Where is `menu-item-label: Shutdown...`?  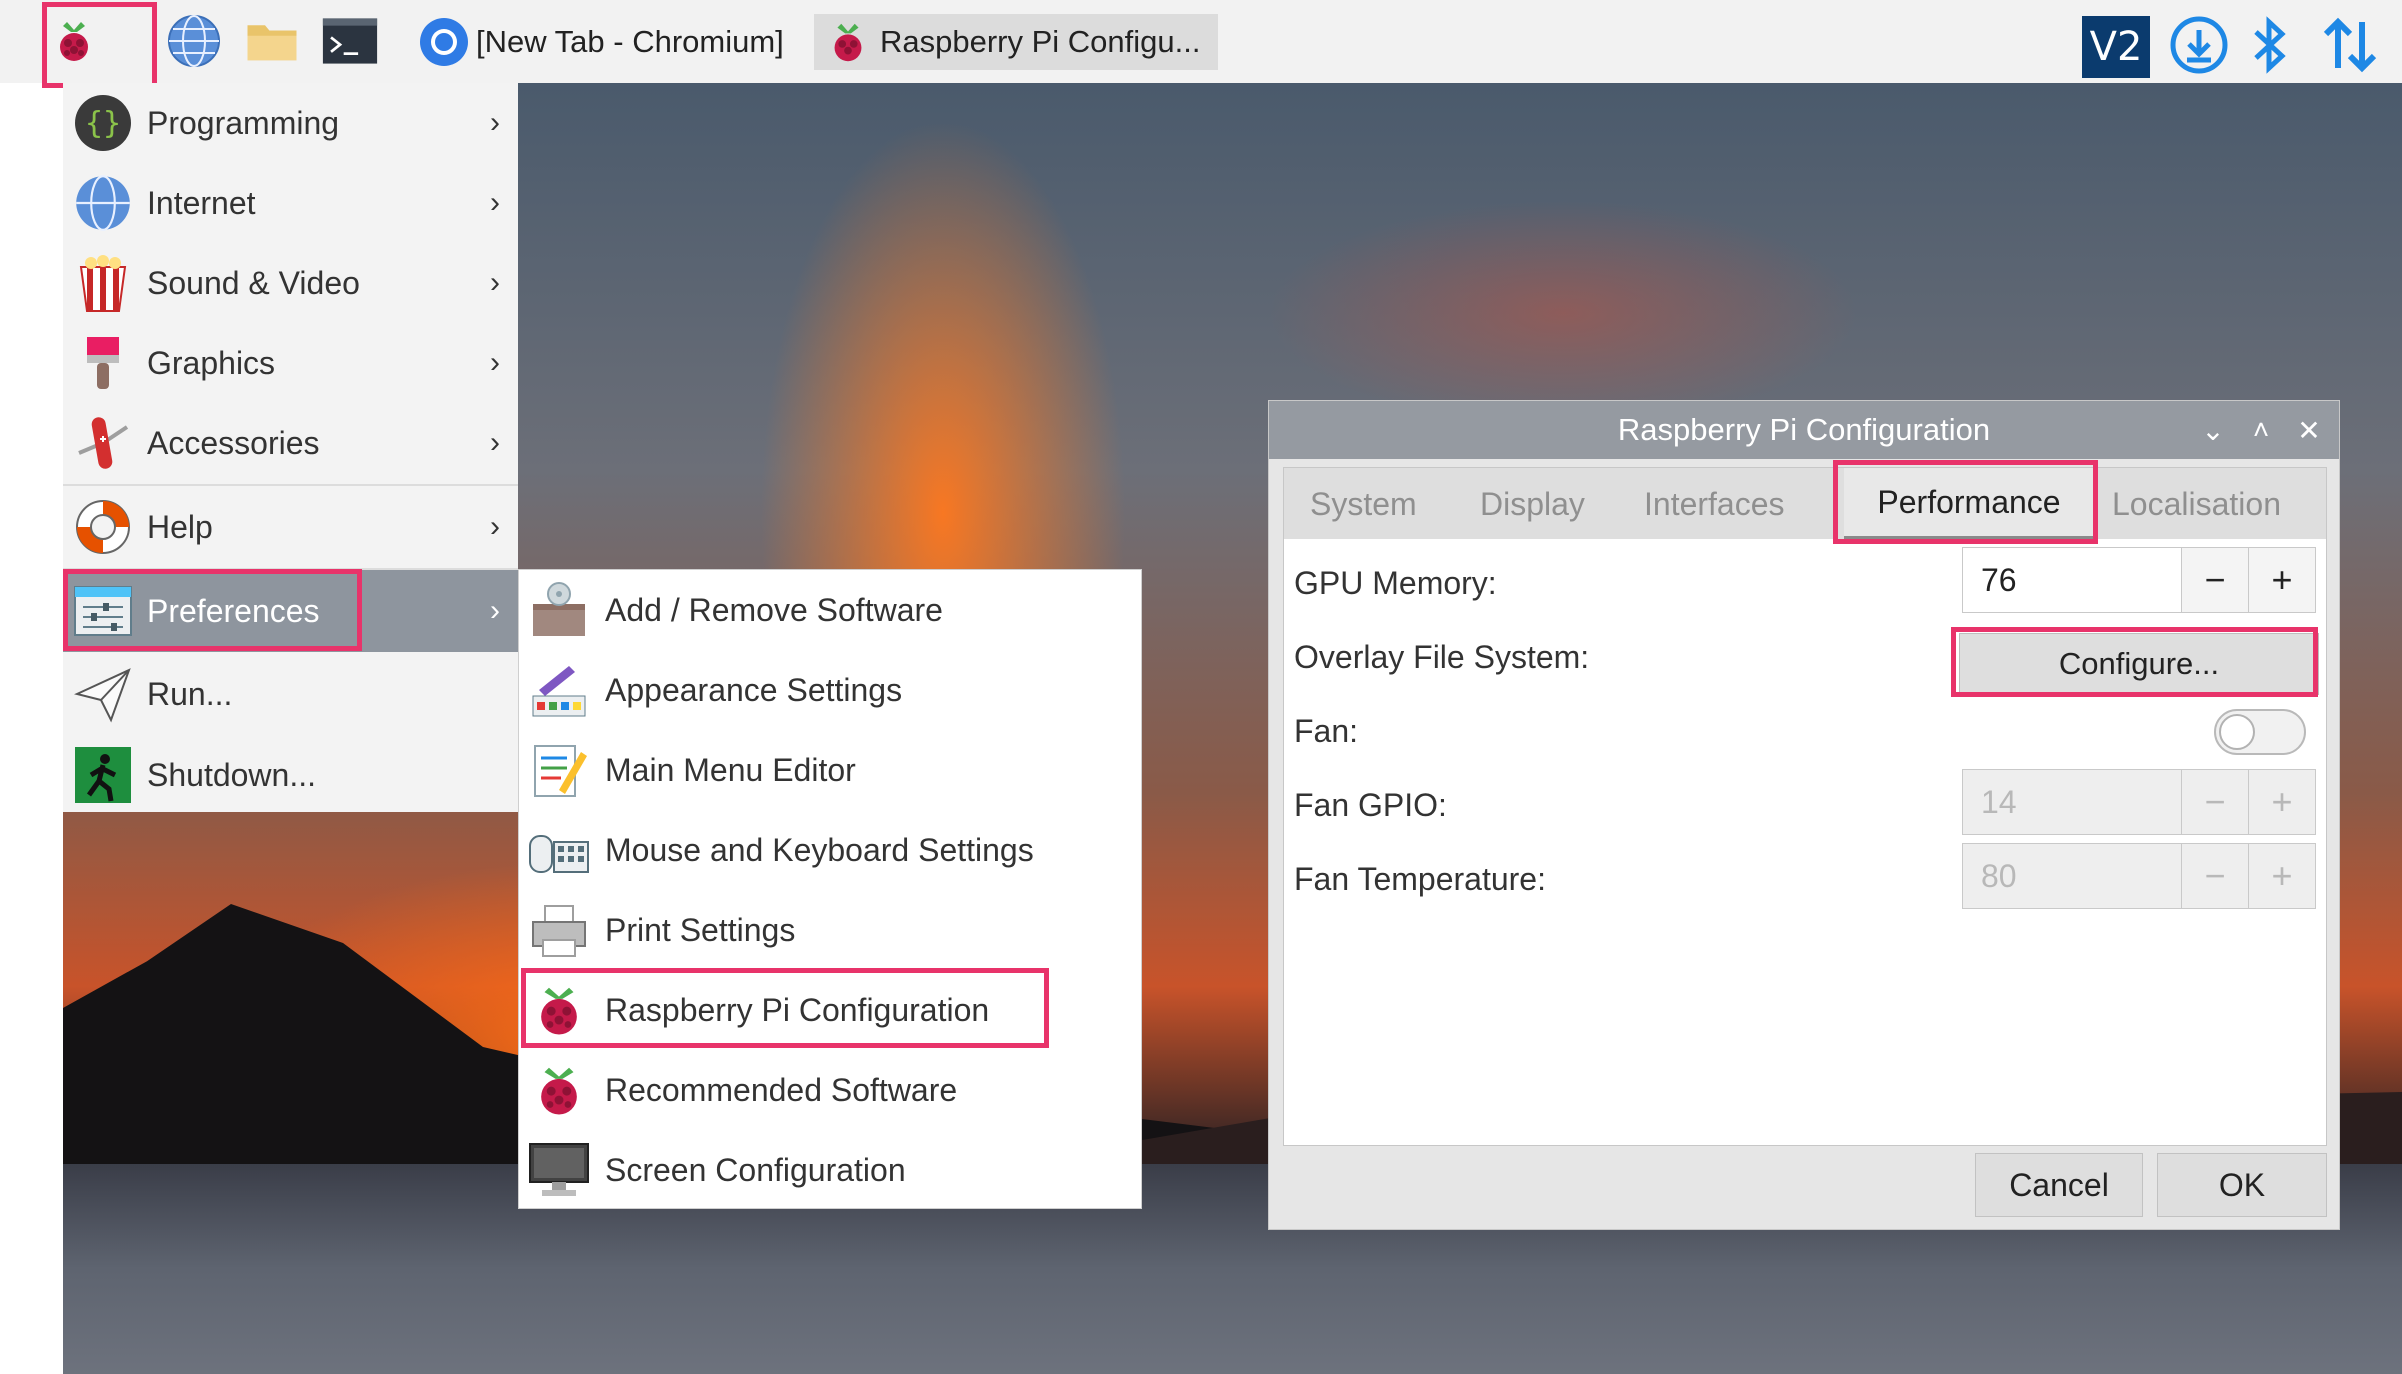 menu-item-label: Shutdown... is located at coordinates (231, 774).